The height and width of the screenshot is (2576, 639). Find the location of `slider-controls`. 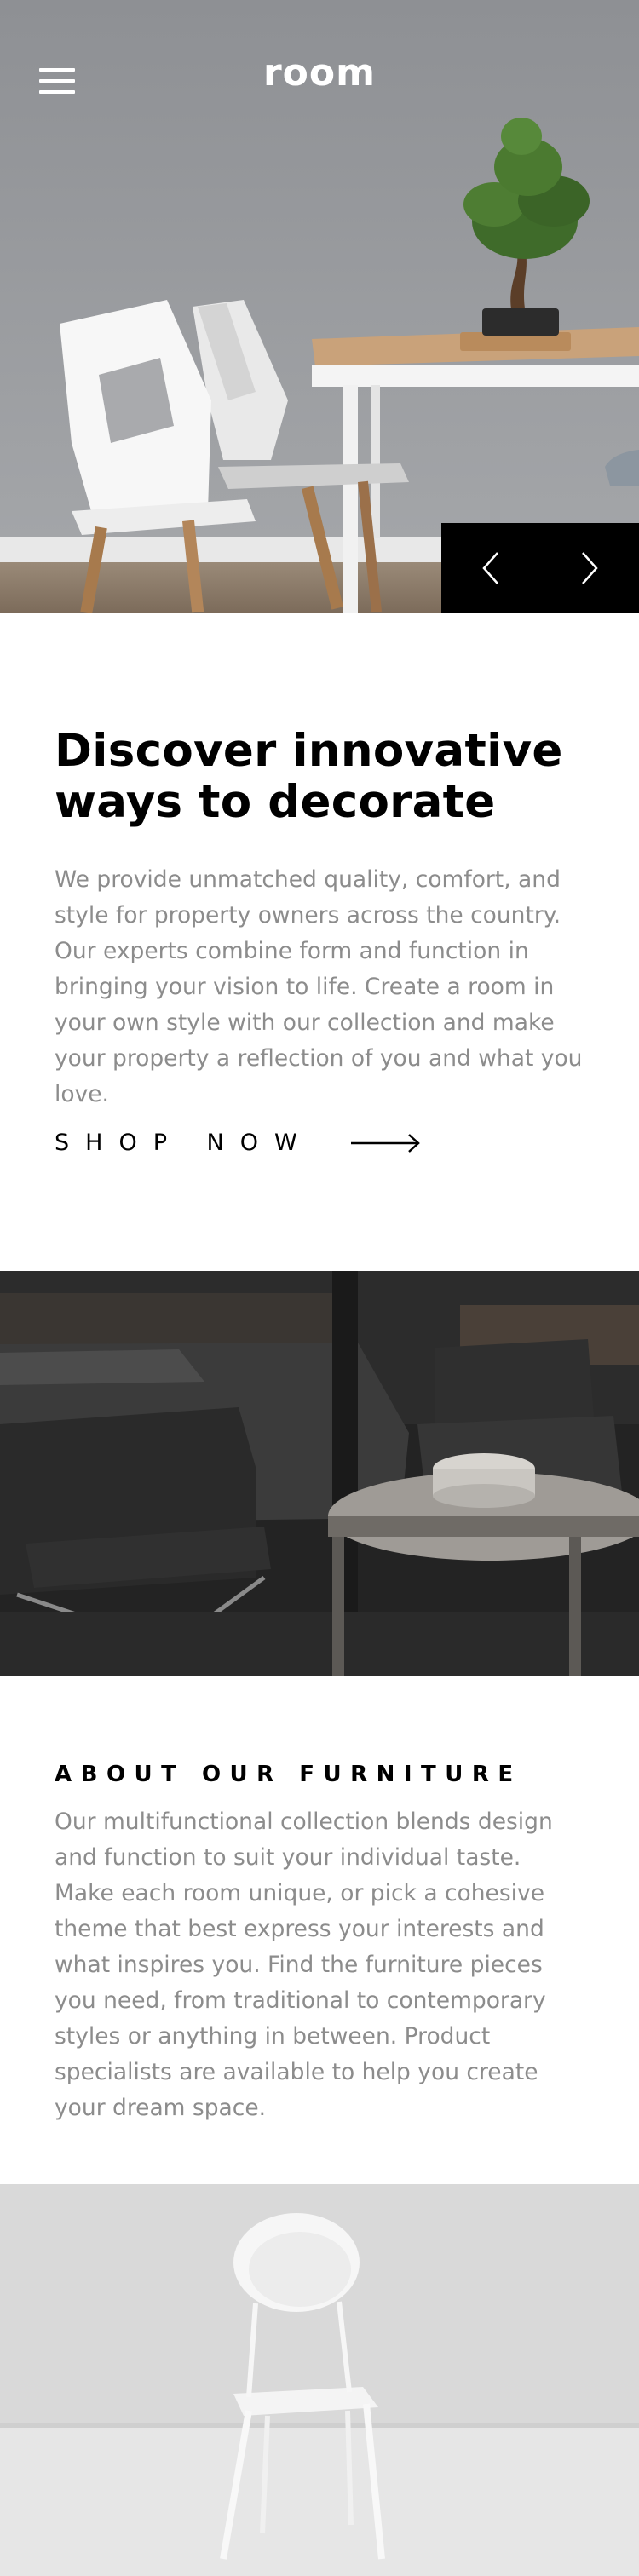

slider-controls is located at coordinates (540, 568).